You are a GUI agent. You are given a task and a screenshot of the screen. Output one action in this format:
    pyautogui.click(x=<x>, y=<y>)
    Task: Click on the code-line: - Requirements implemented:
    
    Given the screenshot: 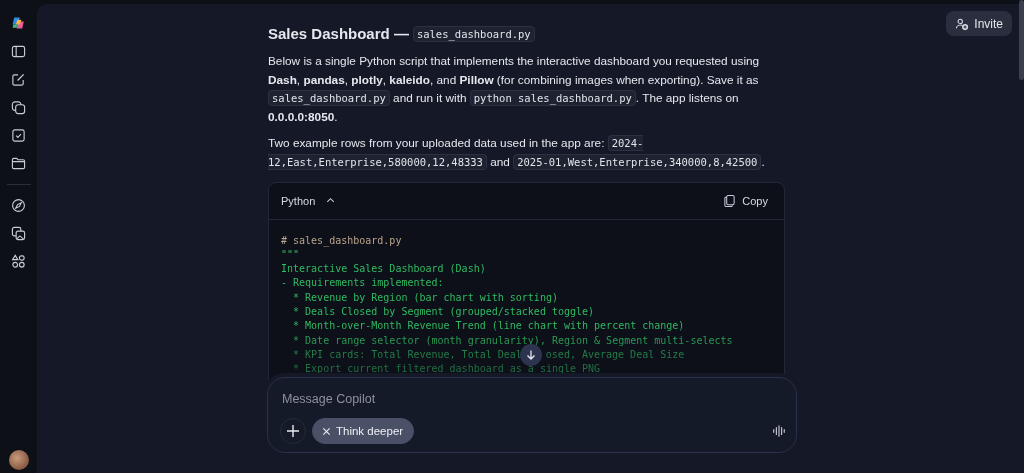 What is the action you would take?
    pyautogui.click(x=362, y=283)
    